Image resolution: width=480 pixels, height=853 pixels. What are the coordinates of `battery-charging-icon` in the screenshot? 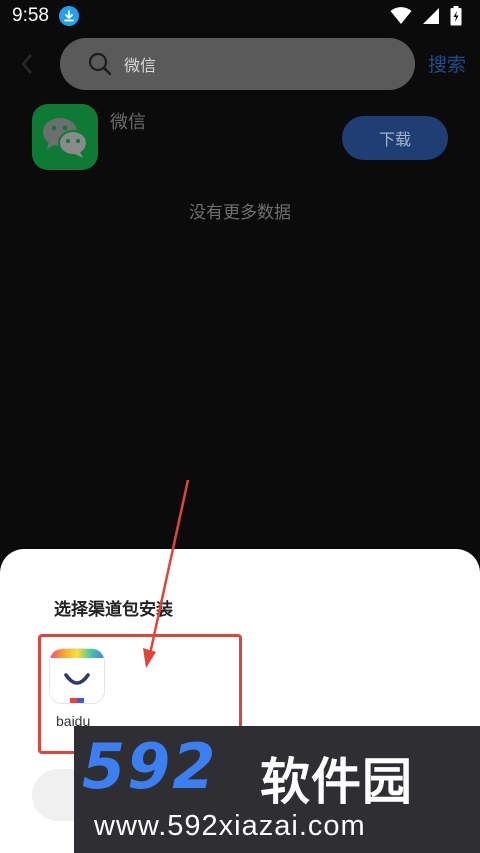 It's located at (456, 16).